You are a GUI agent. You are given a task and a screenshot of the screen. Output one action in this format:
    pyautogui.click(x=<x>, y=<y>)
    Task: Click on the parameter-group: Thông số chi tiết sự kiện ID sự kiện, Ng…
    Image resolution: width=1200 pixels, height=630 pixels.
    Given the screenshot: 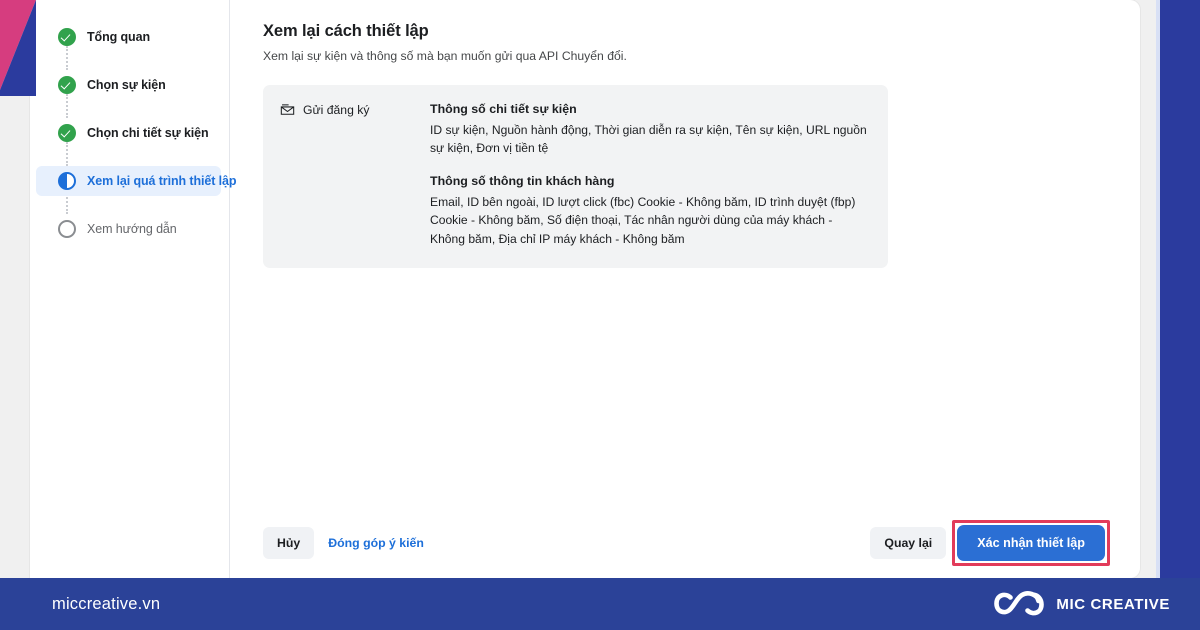 What is the action you would take?
    pyautogui.click(x=649, y=130)
    